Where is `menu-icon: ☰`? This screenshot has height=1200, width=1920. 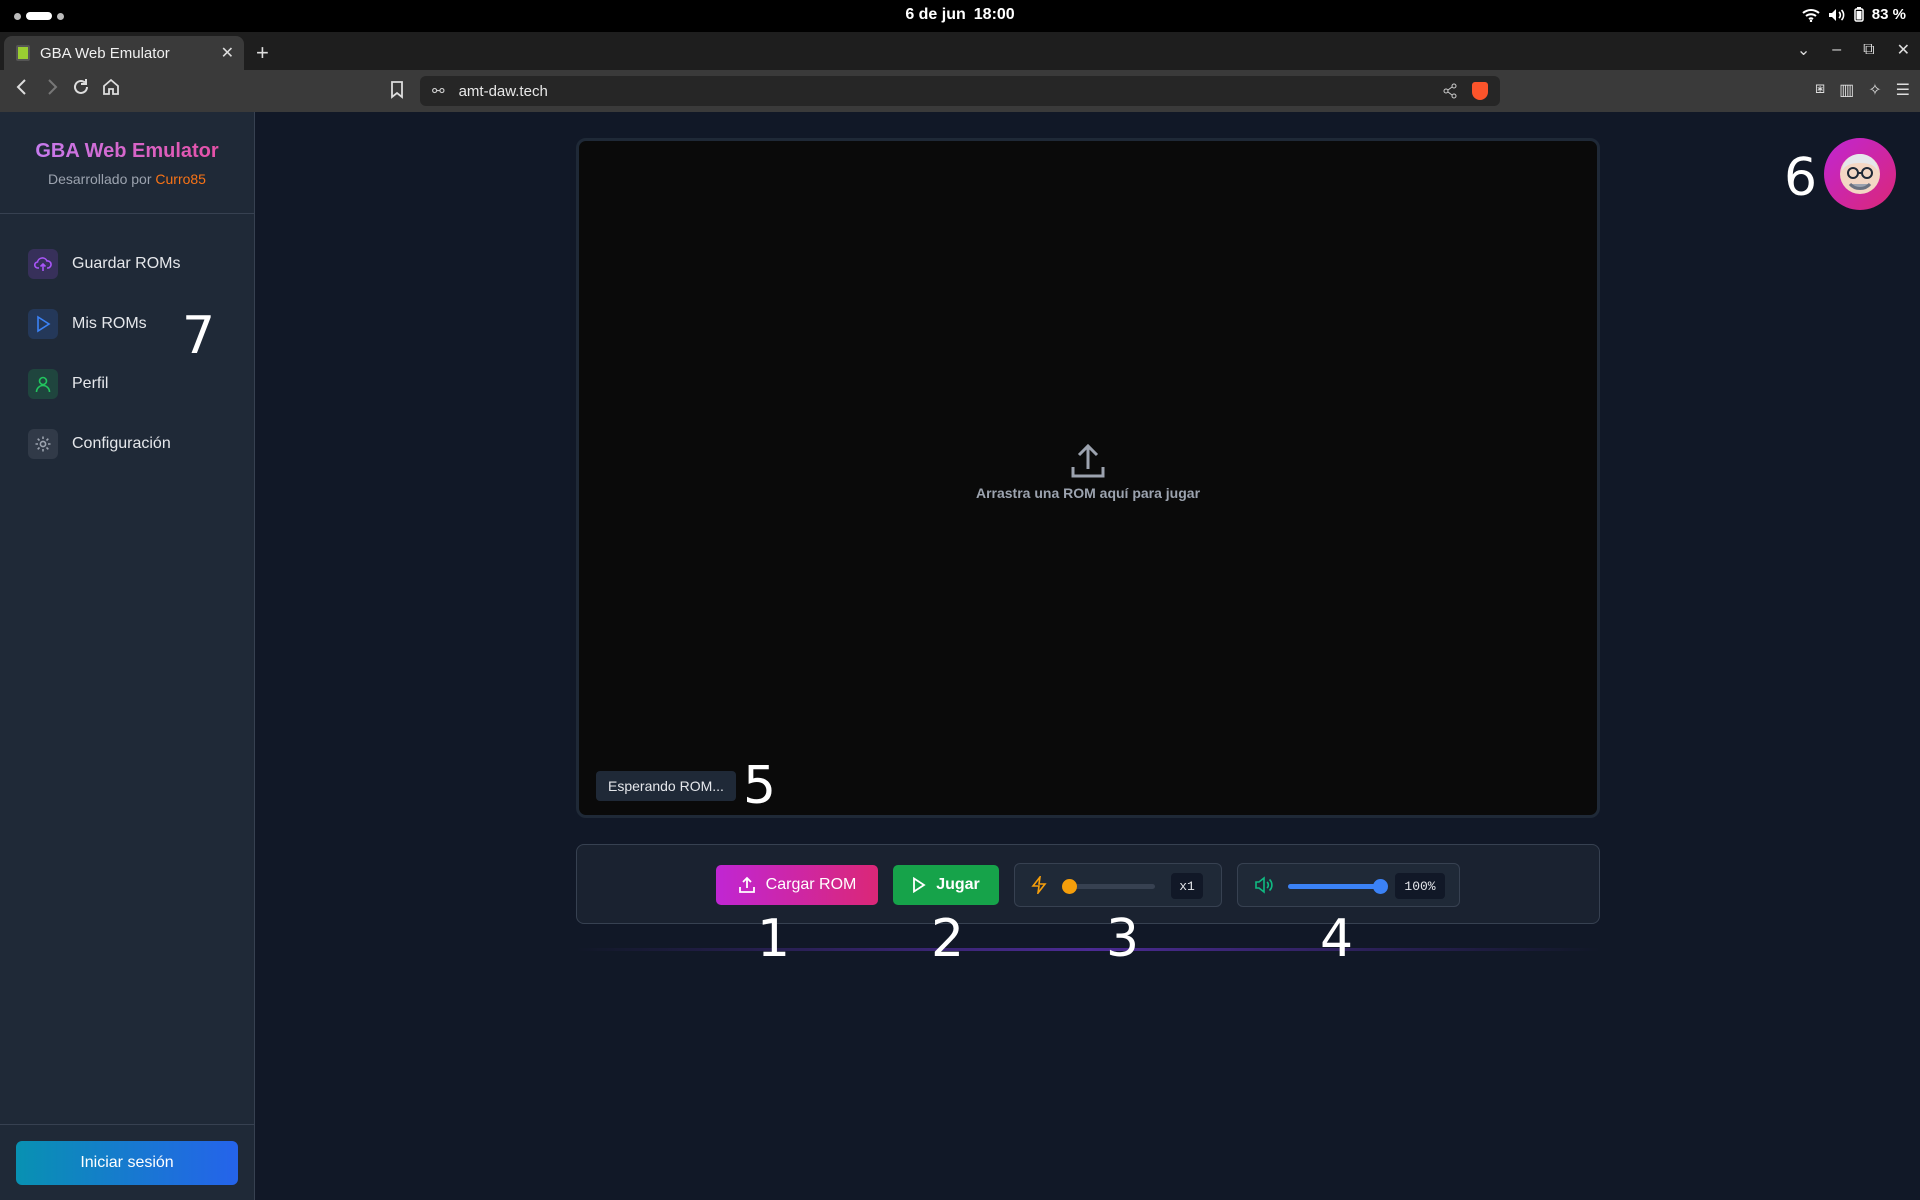
menu-icon: ☰ is located at coordinates (1903, 90).